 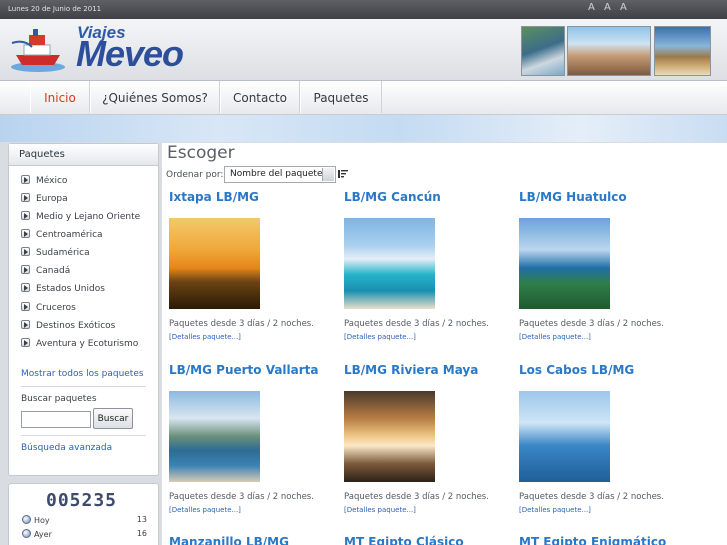 What do you see at coordinates (66, 448) in the screenshot?
I see `advanced-search-link: Búsqueda avanzada` at bounding box center [66, 448].